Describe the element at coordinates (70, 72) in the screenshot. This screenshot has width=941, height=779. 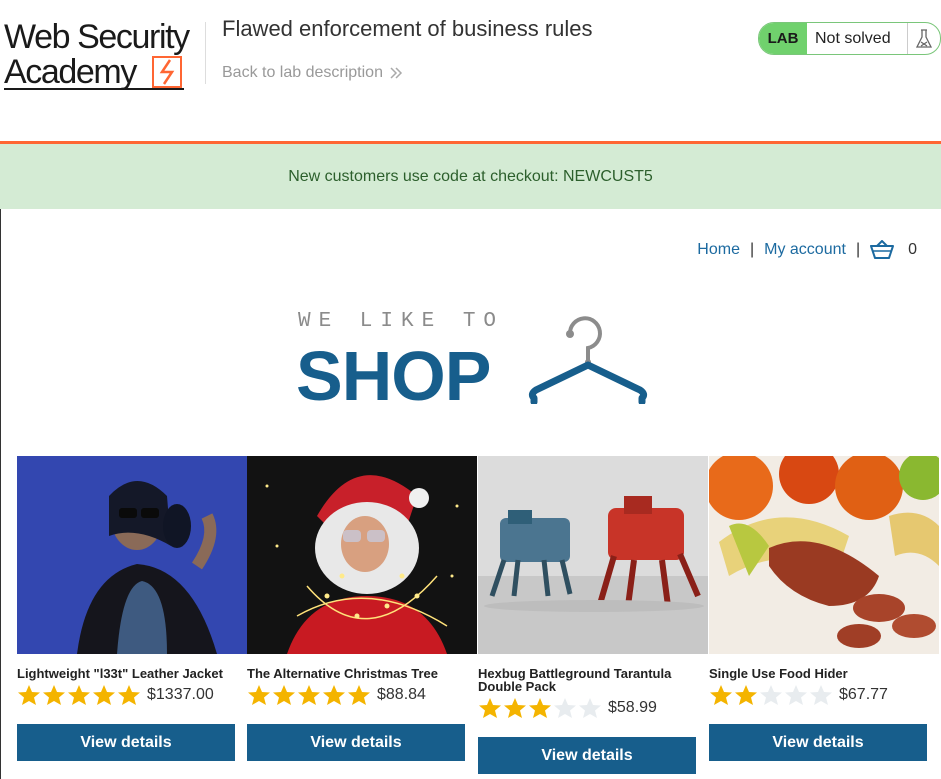
I see `logo-line-2: Academy` at that location.